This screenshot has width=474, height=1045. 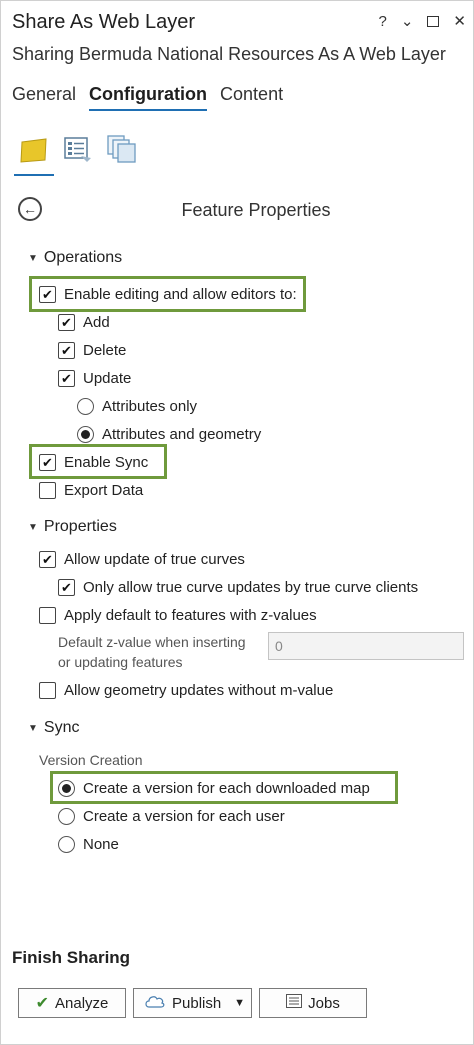 I want to click on z-default-checkbox: Apply default to features with z-values, so click(x=178, y=615).